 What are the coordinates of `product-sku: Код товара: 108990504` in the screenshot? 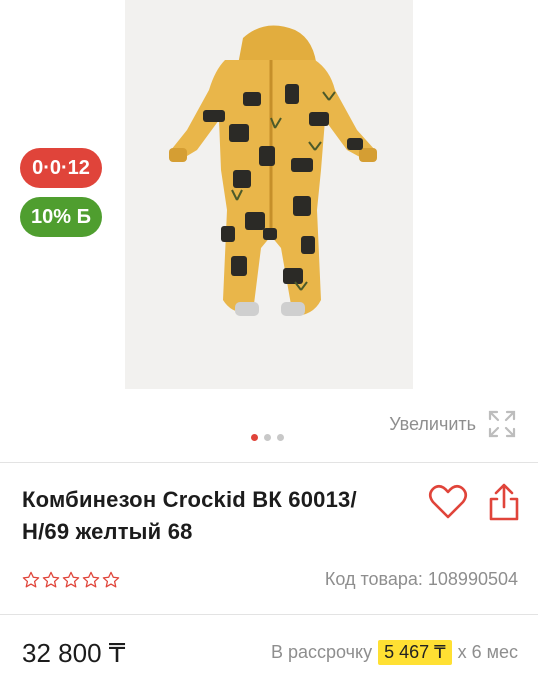 It's located at (421, 579).